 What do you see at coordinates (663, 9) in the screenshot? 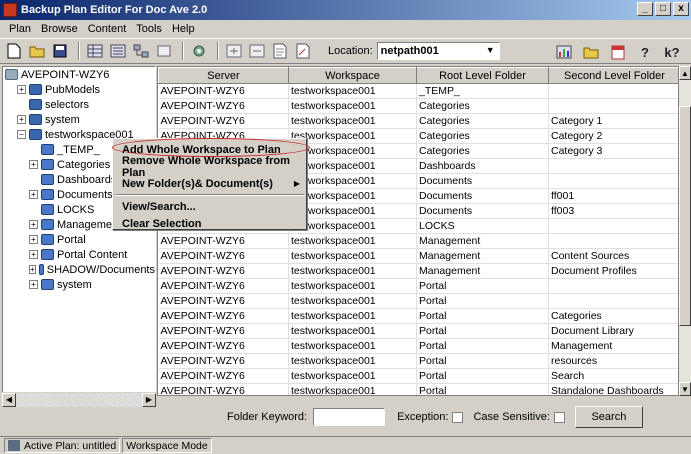
I see `maximize-button: □` at bounding box center [663, 9].